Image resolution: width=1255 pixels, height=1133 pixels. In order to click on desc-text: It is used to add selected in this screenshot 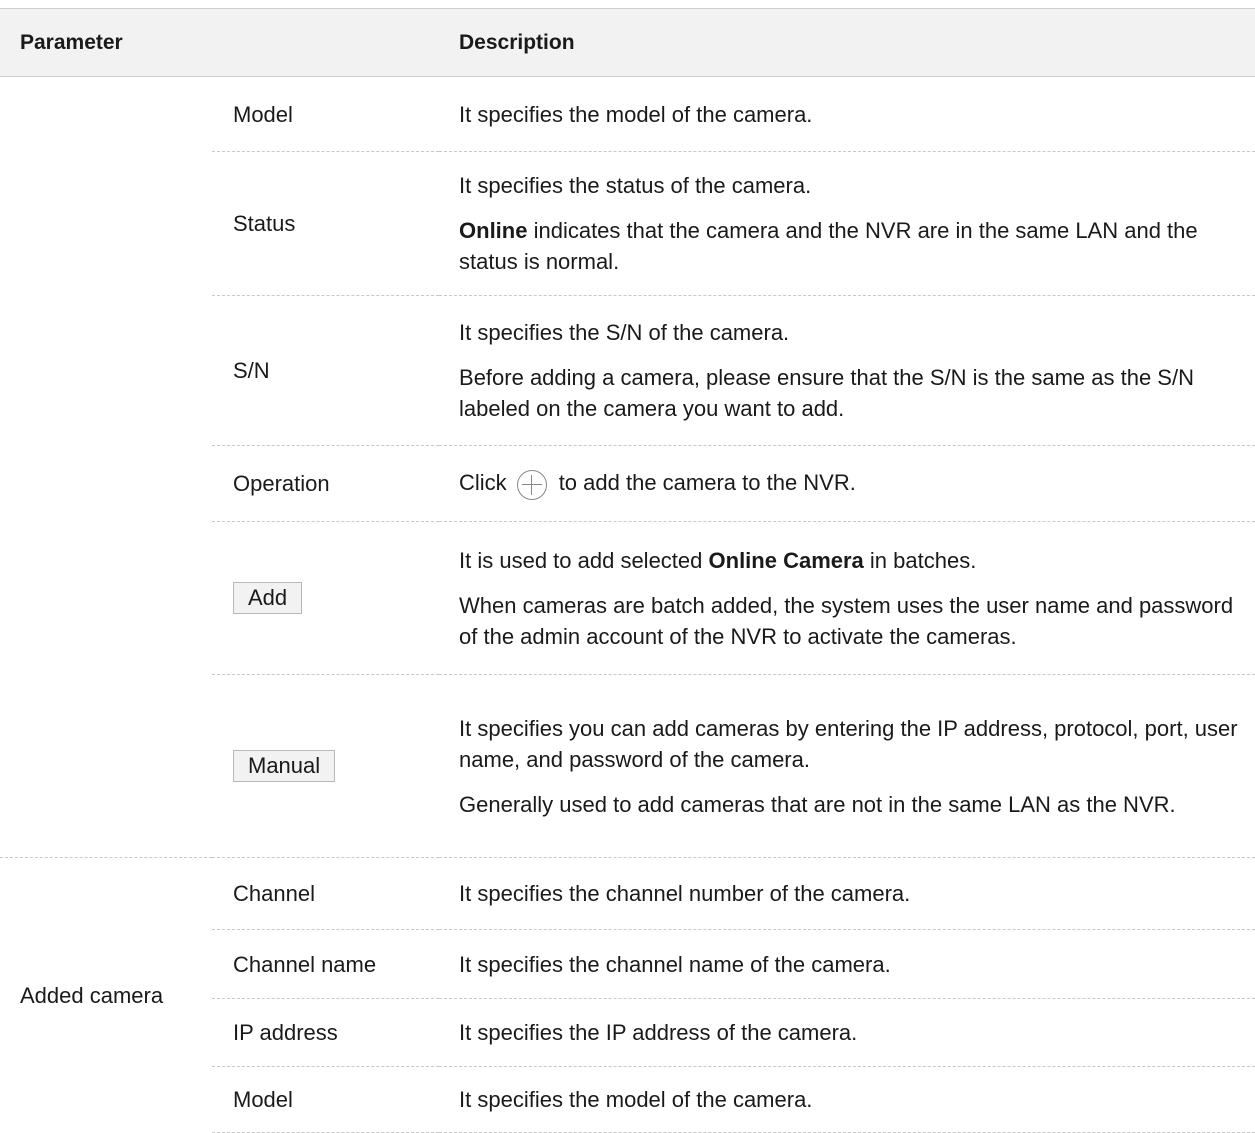, I will do `click(584, 560)`.